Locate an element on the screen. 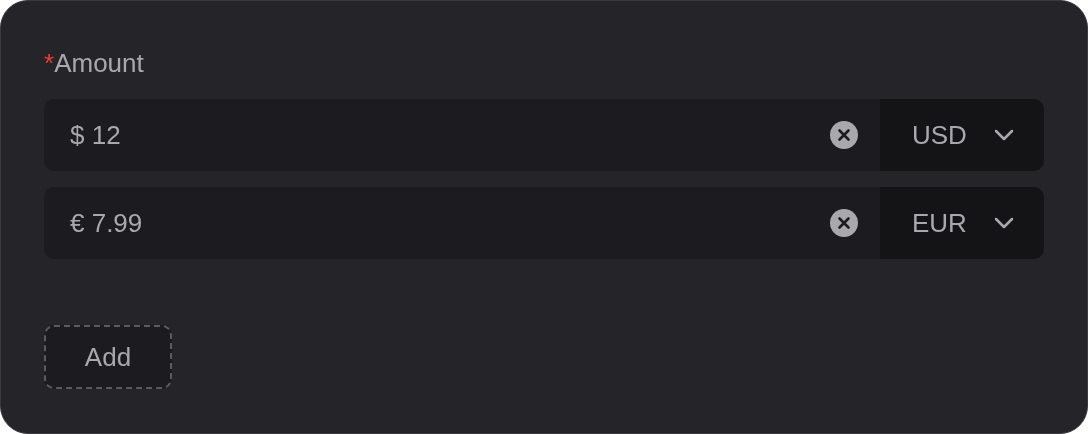 This screenshot has width=1088, height=434. amount-input: $ 12 is located at coordinates (462, 135).